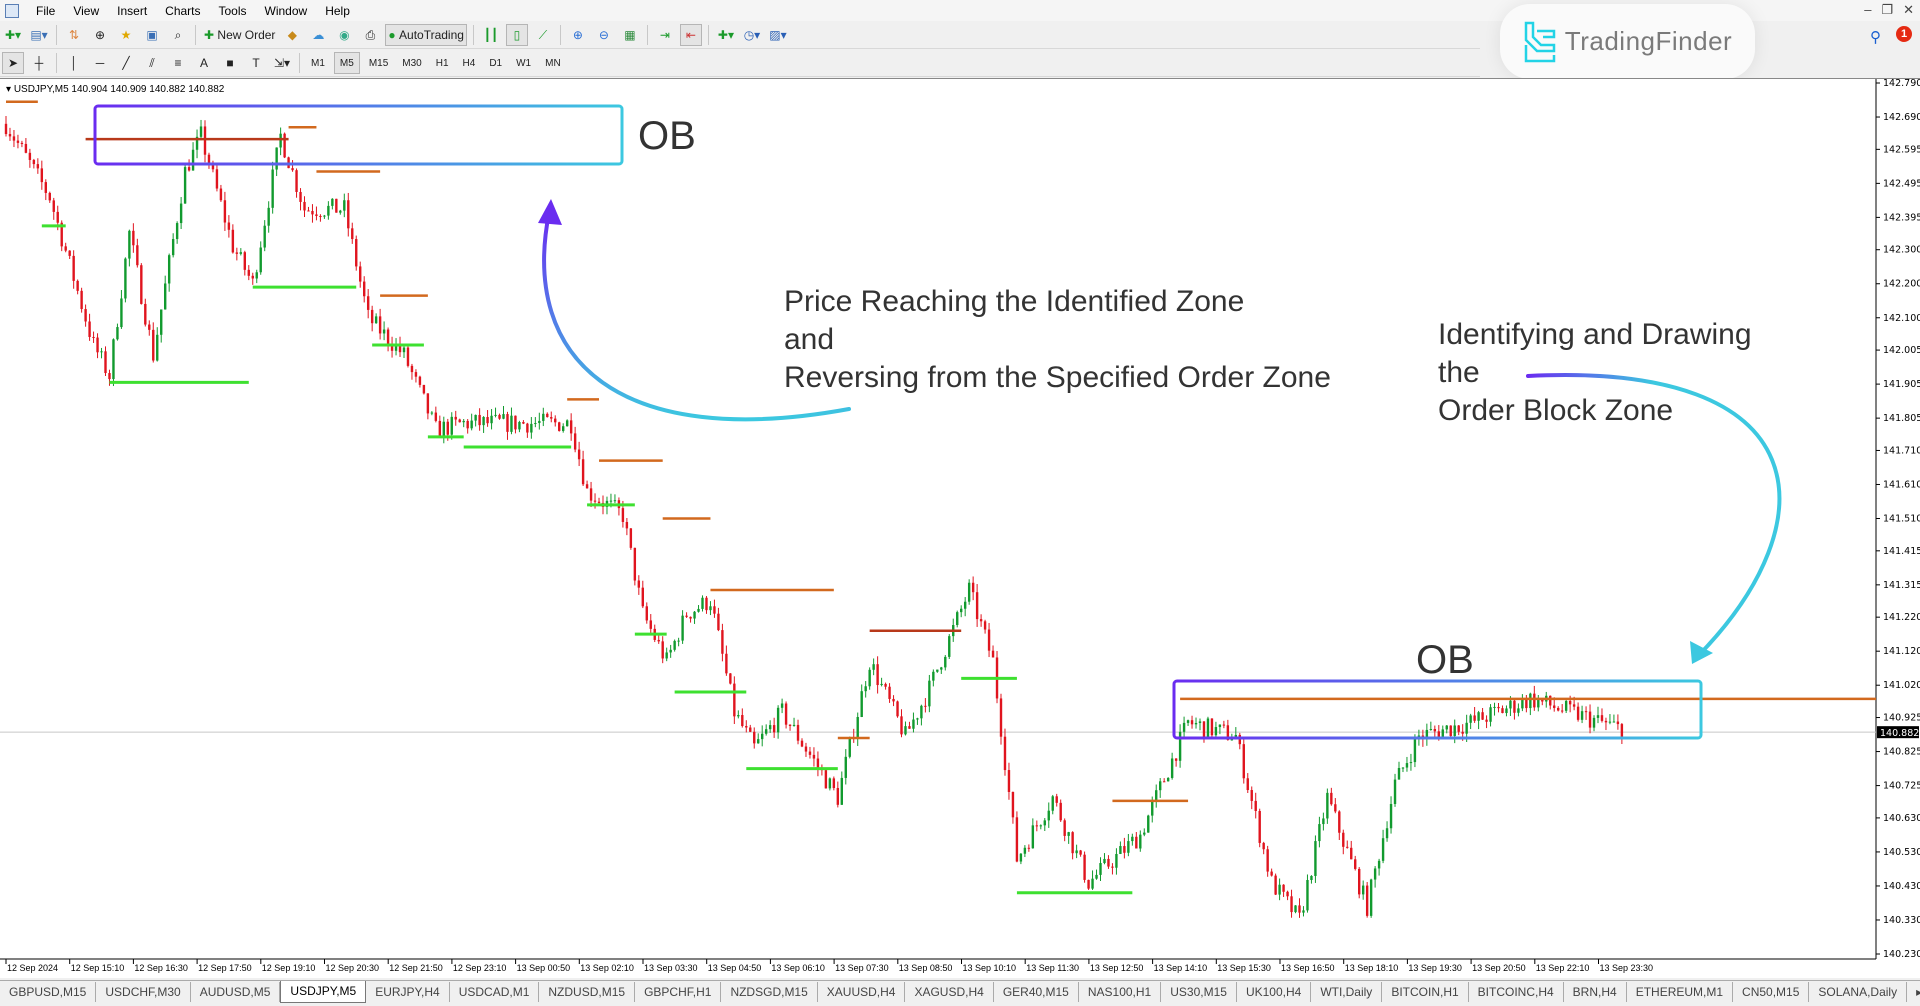  Describe the element at coordinates (1901, 954) in the screenshot. I see `price-label: 140.230` at that location.